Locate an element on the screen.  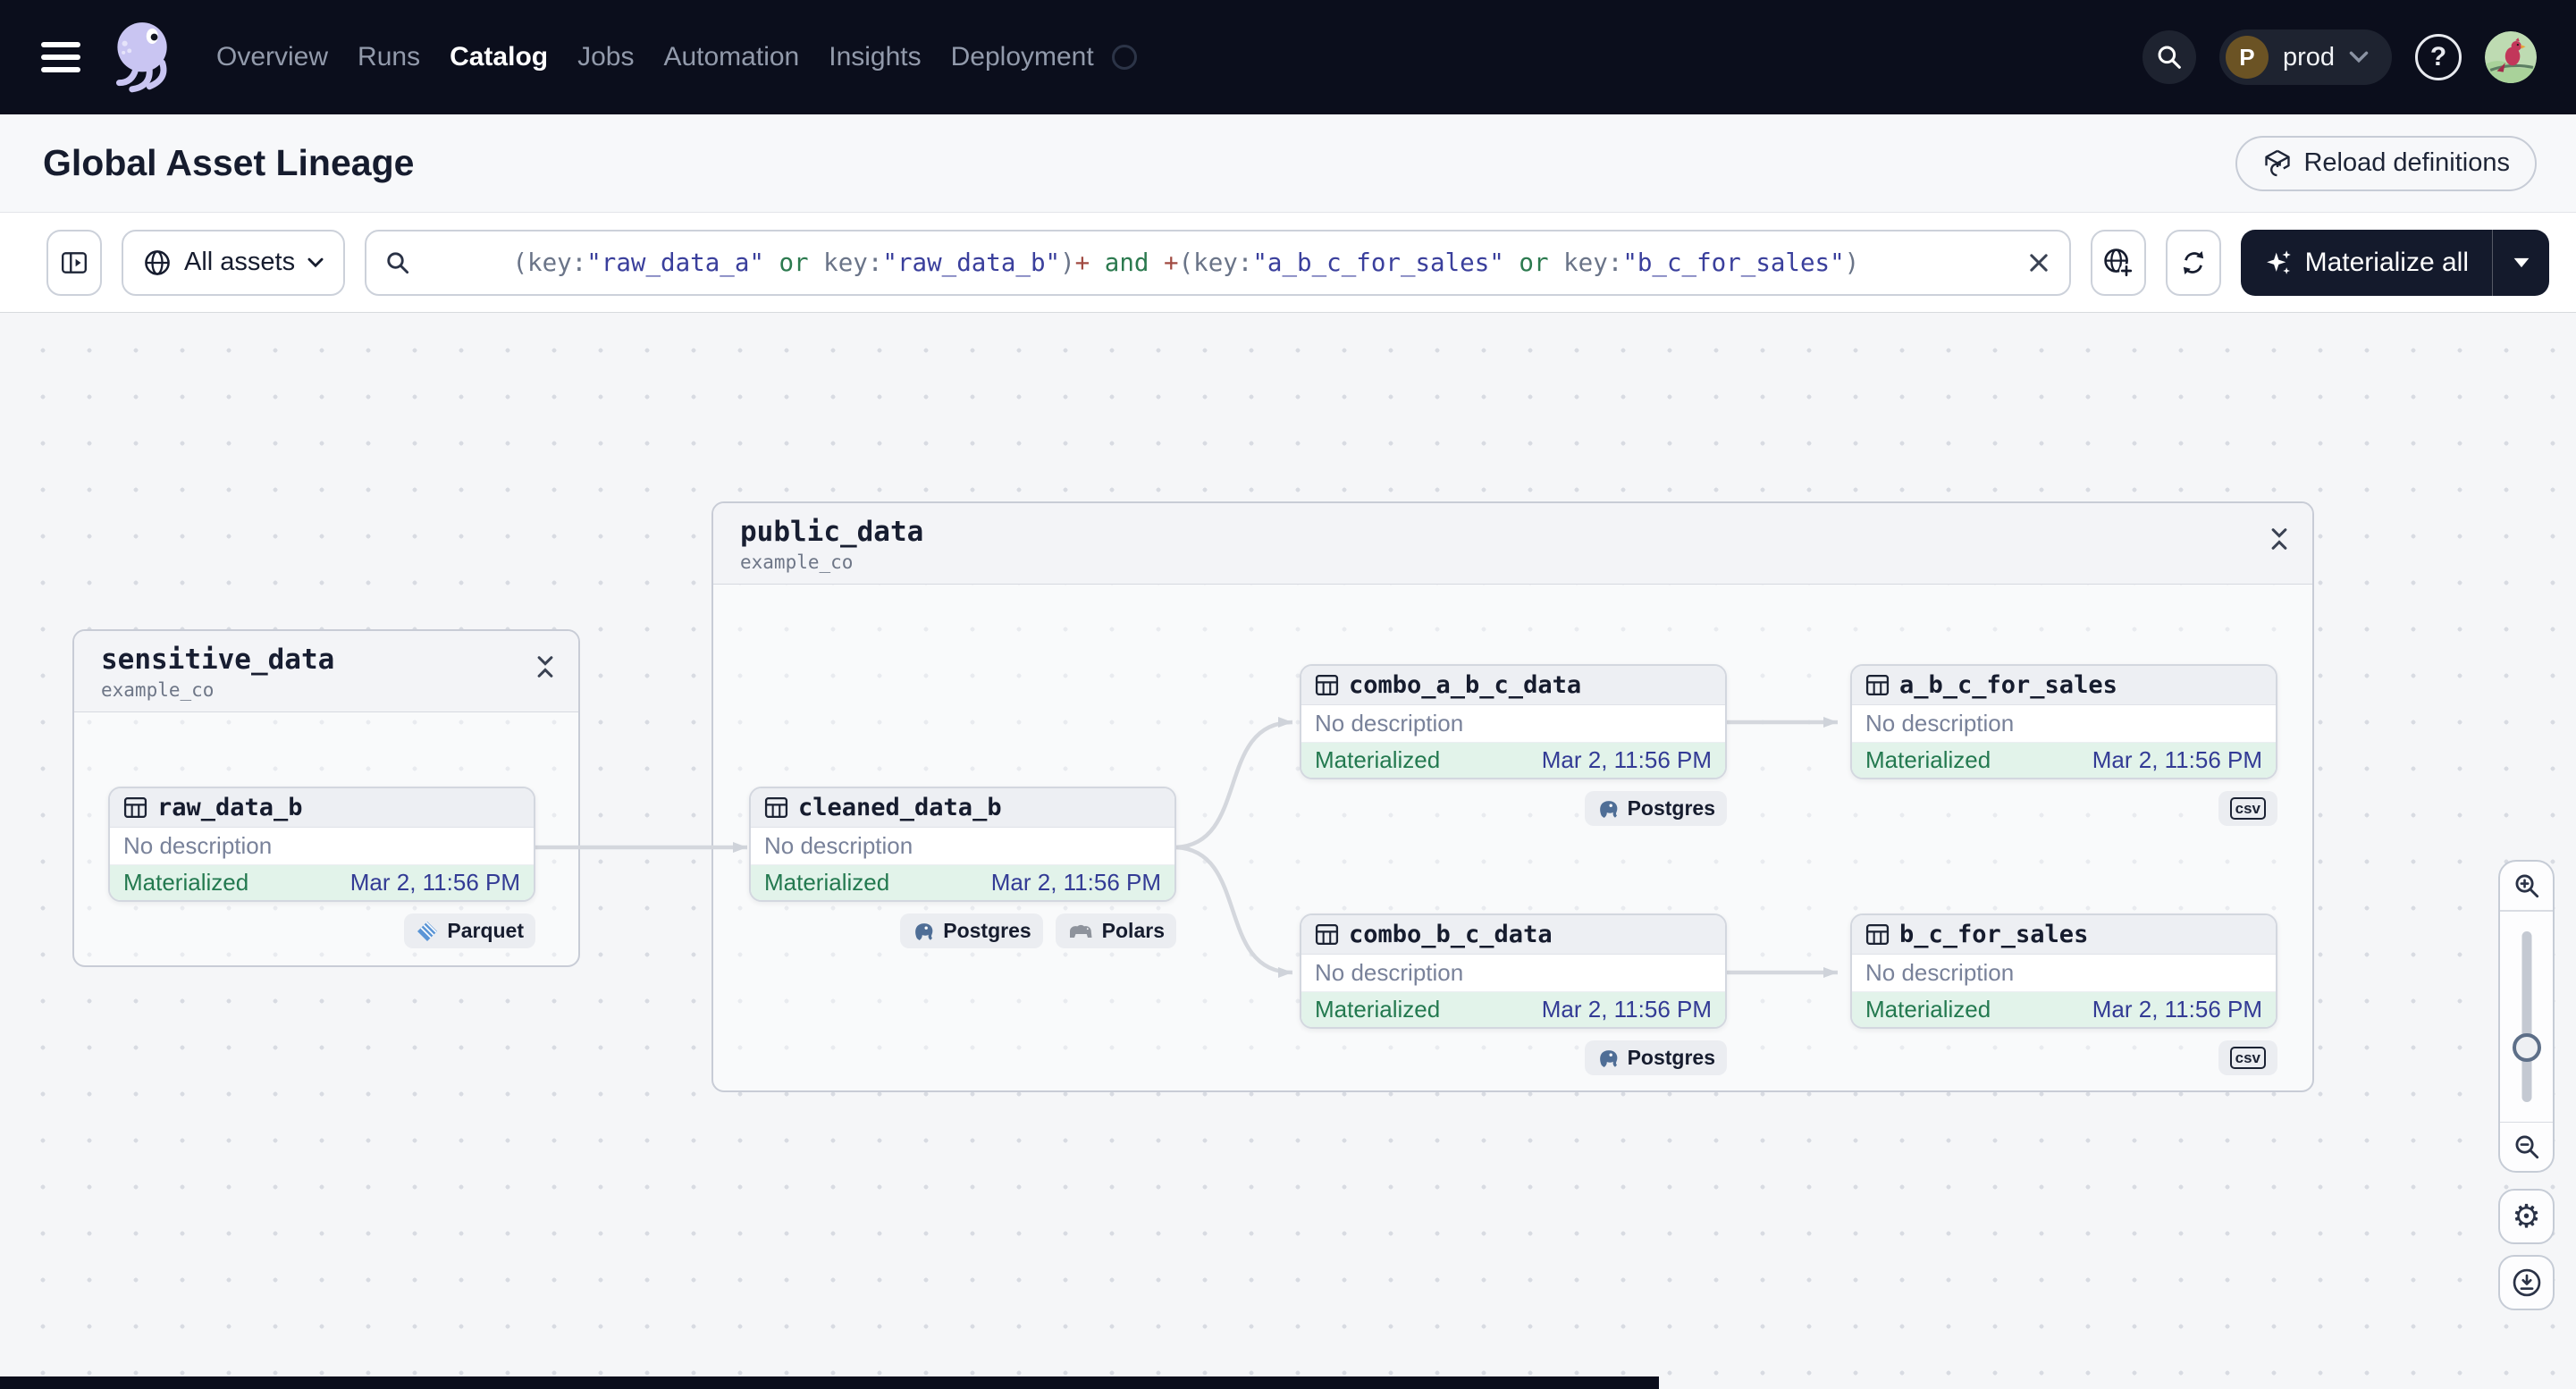
zoom-slider is located at coordinates (2527, 1017).